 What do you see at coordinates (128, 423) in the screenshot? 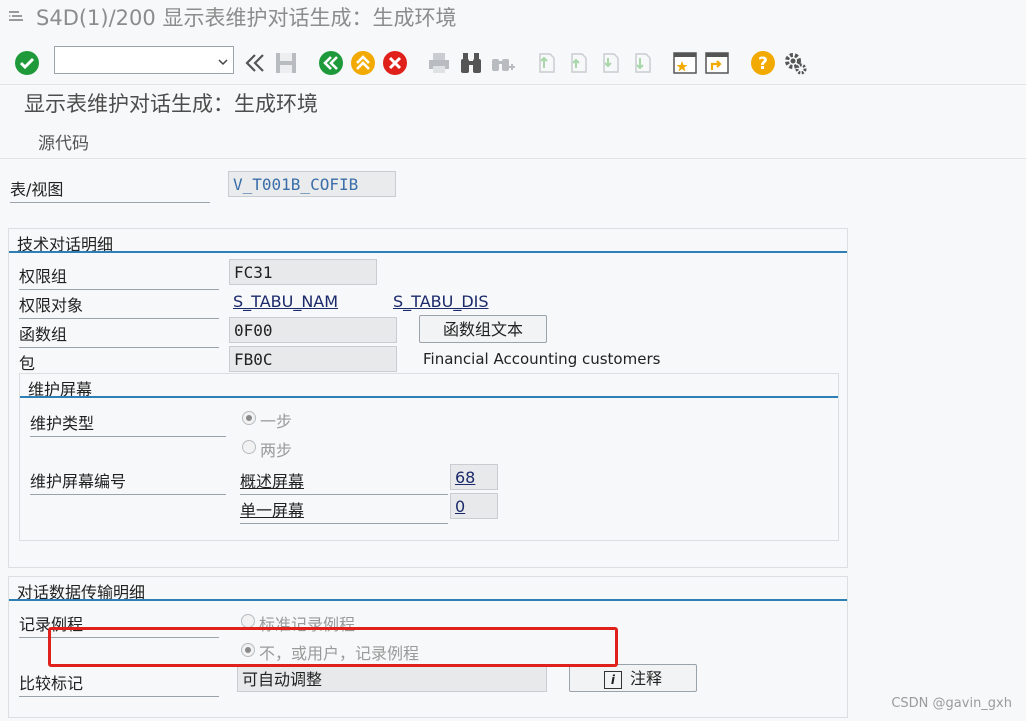
I see `maint-type-label: 维护类型` at bounding box center [128, 423].